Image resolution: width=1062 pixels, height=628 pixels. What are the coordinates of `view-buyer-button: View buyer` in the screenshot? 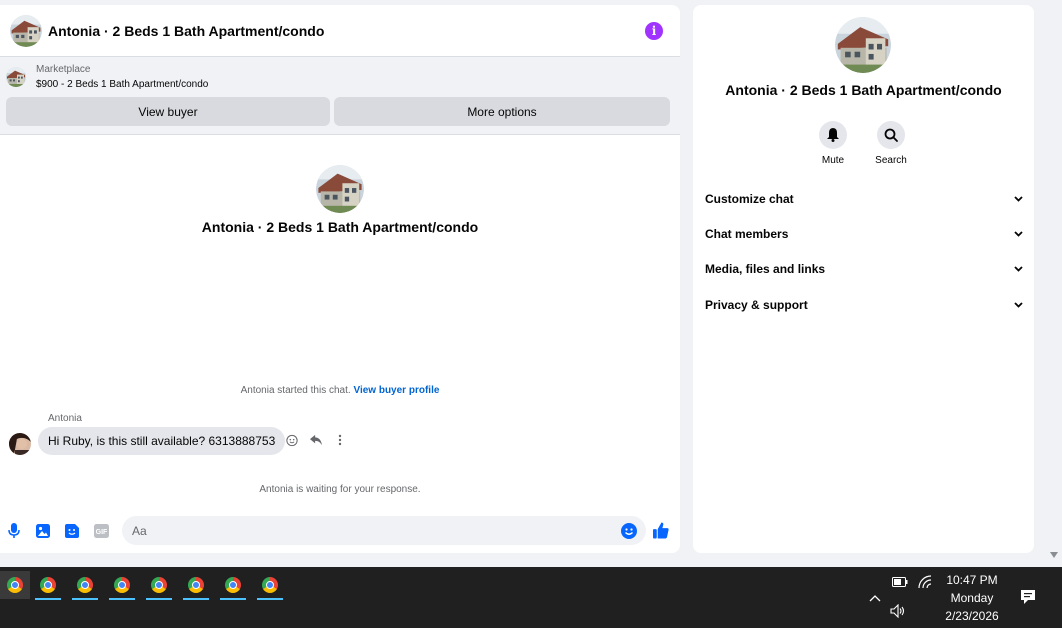 It's located at (168, 111).